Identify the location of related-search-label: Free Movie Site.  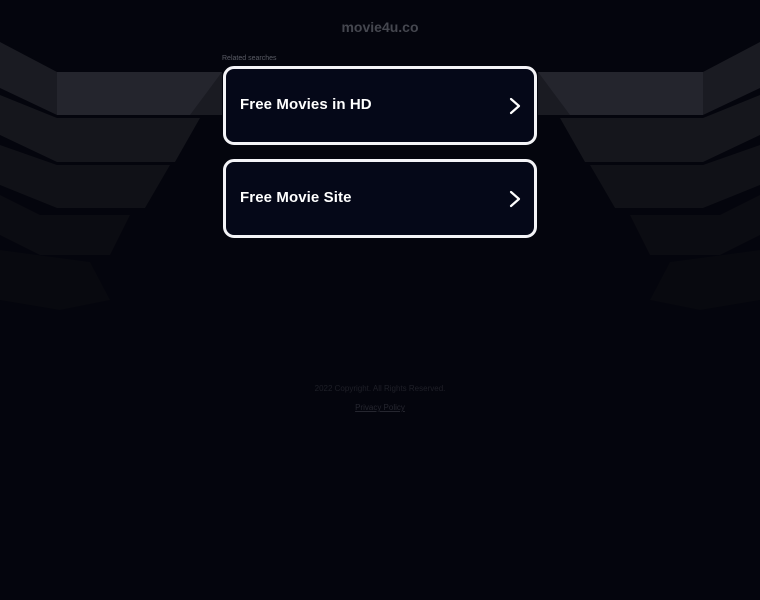
(296, 197).